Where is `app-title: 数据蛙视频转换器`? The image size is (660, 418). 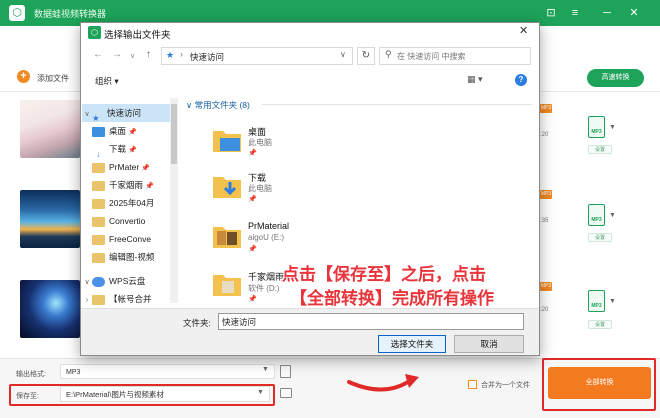 app-title: 数据蛙视频转换器 is located at coordinates (70, 14).